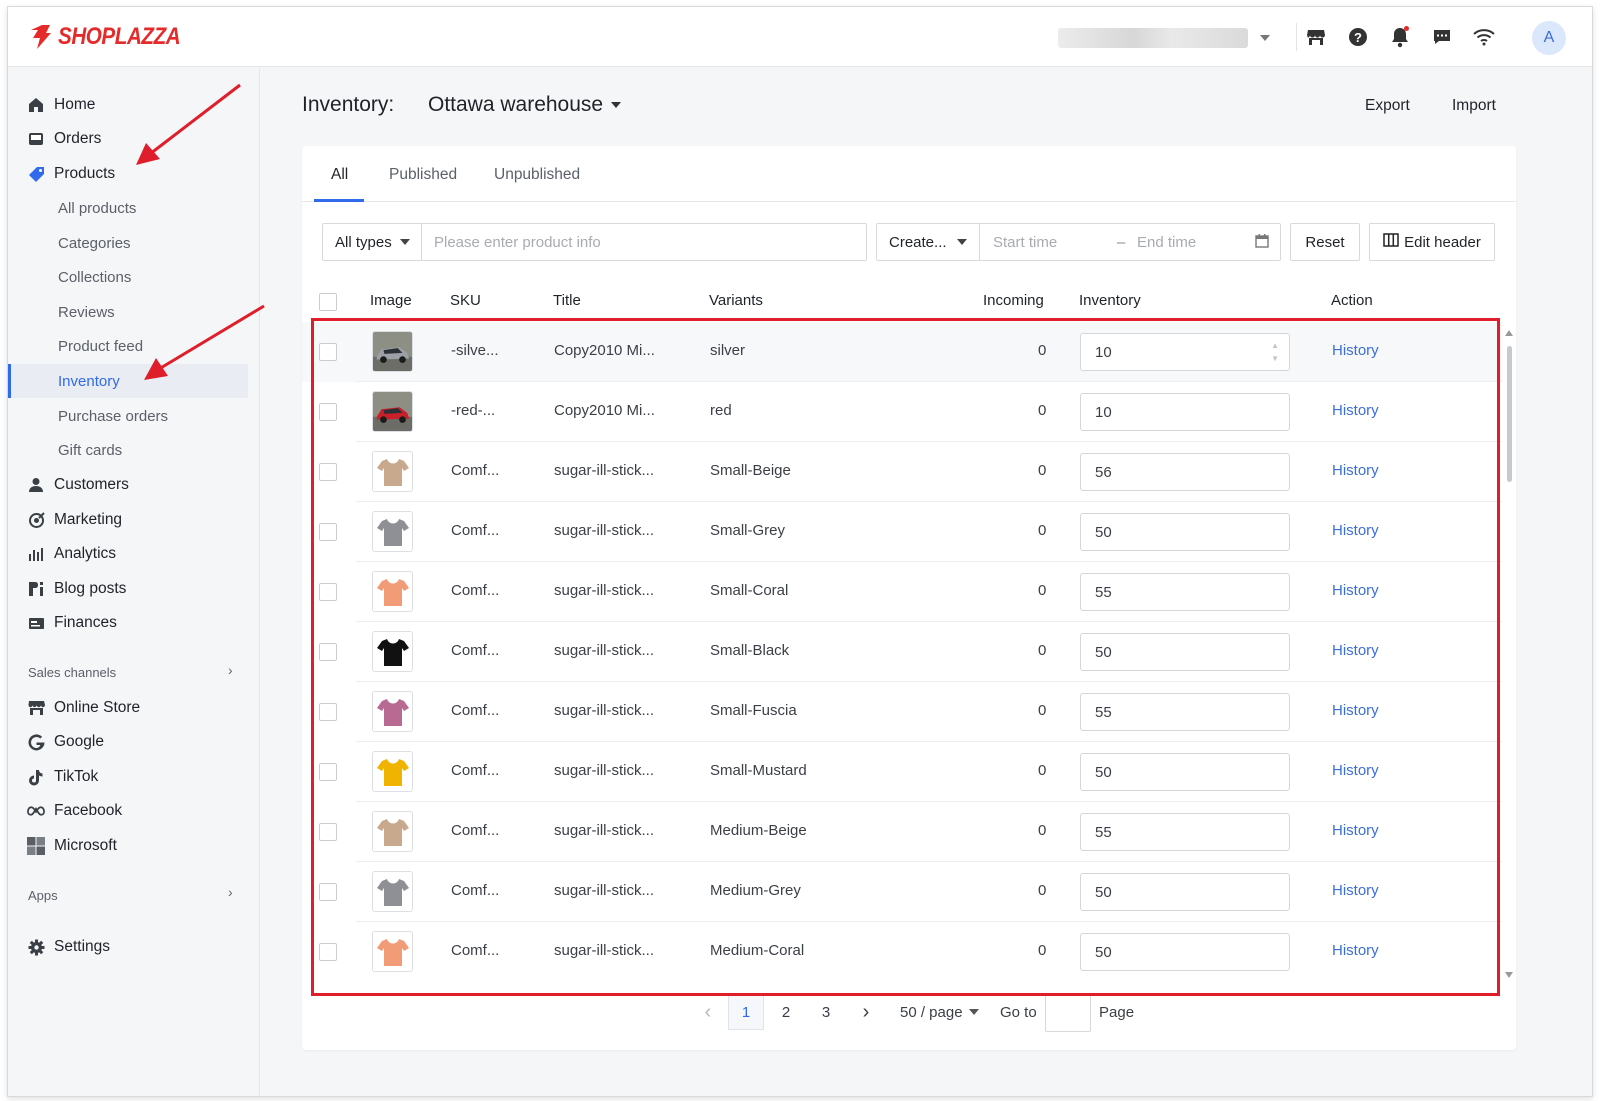  I want to click on sidebar-item-analytics: Analytics, so click(128, 554).